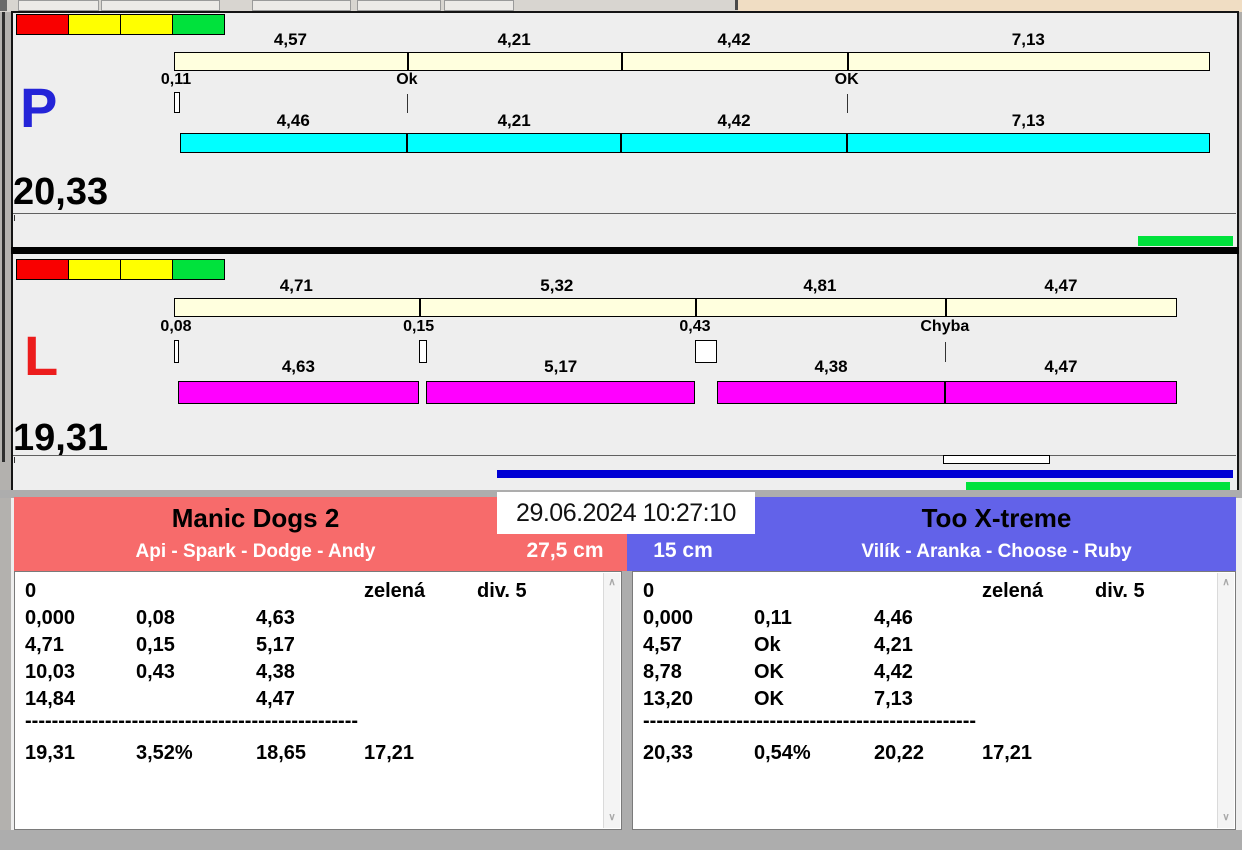  What do you see at coordinates (1028, 39) in the screenshot?
I see `split-segment-label: 7,13` at bounding box center [1028, 39].